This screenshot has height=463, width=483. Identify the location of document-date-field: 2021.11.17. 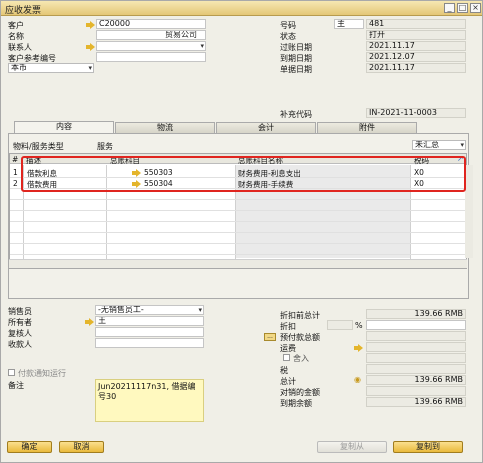
(416, 68).